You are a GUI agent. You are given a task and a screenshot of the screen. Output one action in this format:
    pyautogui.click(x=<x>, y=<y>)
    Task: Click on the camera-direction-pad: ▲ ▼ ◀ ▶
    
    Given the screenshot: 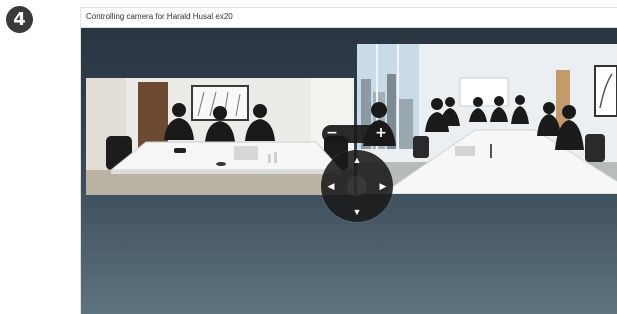 What is the action you would take?
    pyautogui.click(x=357, y=186)
    